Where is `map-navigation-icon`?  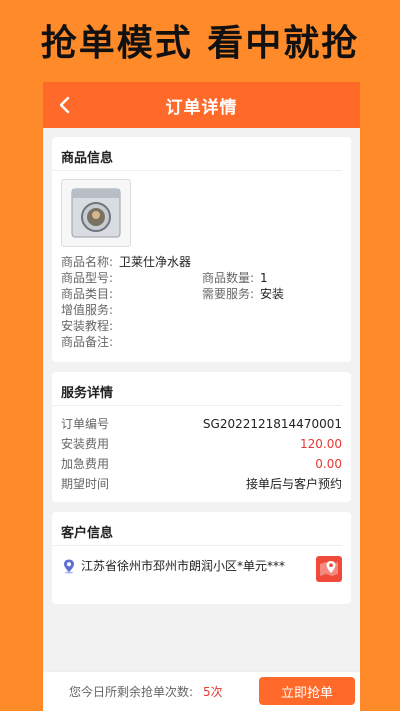 map-navigation-icon is located at coordinates (329, 569).